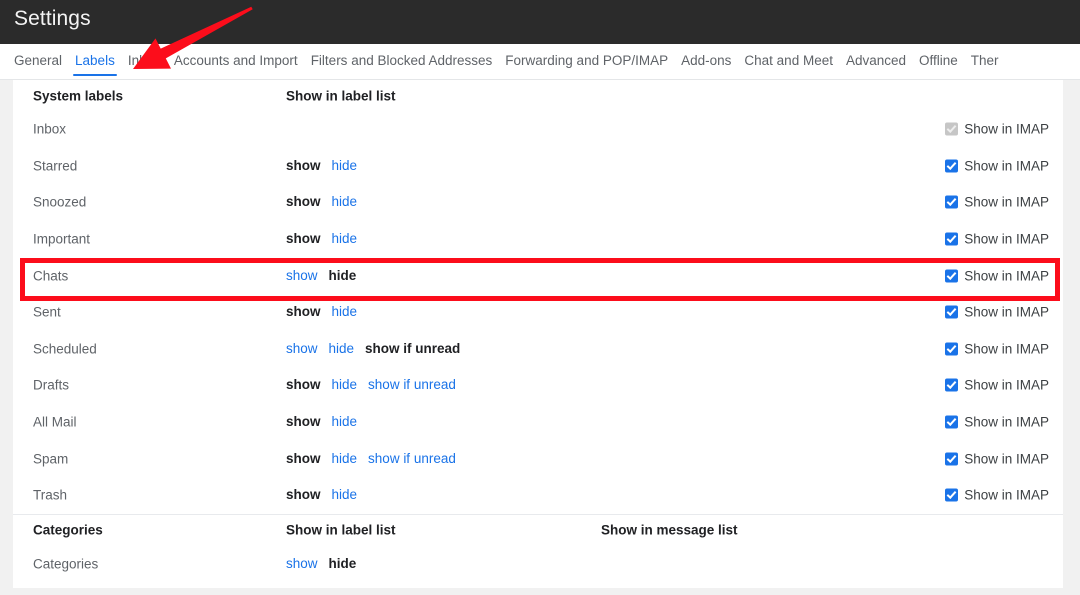 The image size is (1080, 595). I want to click on table-row: Inbox Show in IMAP, so click(538, 129).